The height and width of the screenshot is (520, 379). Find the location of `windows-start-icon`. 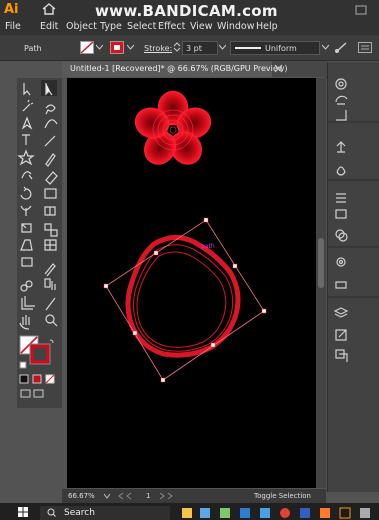

windows-start-icon is located at coordinates (23, 512).